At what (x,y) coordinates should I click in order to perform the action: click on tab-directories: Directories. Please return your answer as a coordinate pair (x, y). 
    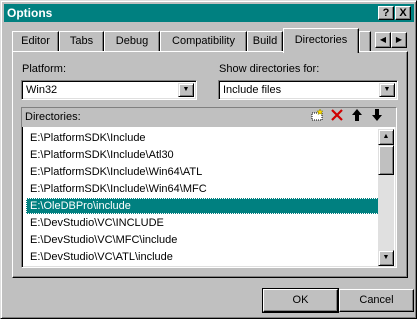
    Looking at the image, I should click on (321, 40).